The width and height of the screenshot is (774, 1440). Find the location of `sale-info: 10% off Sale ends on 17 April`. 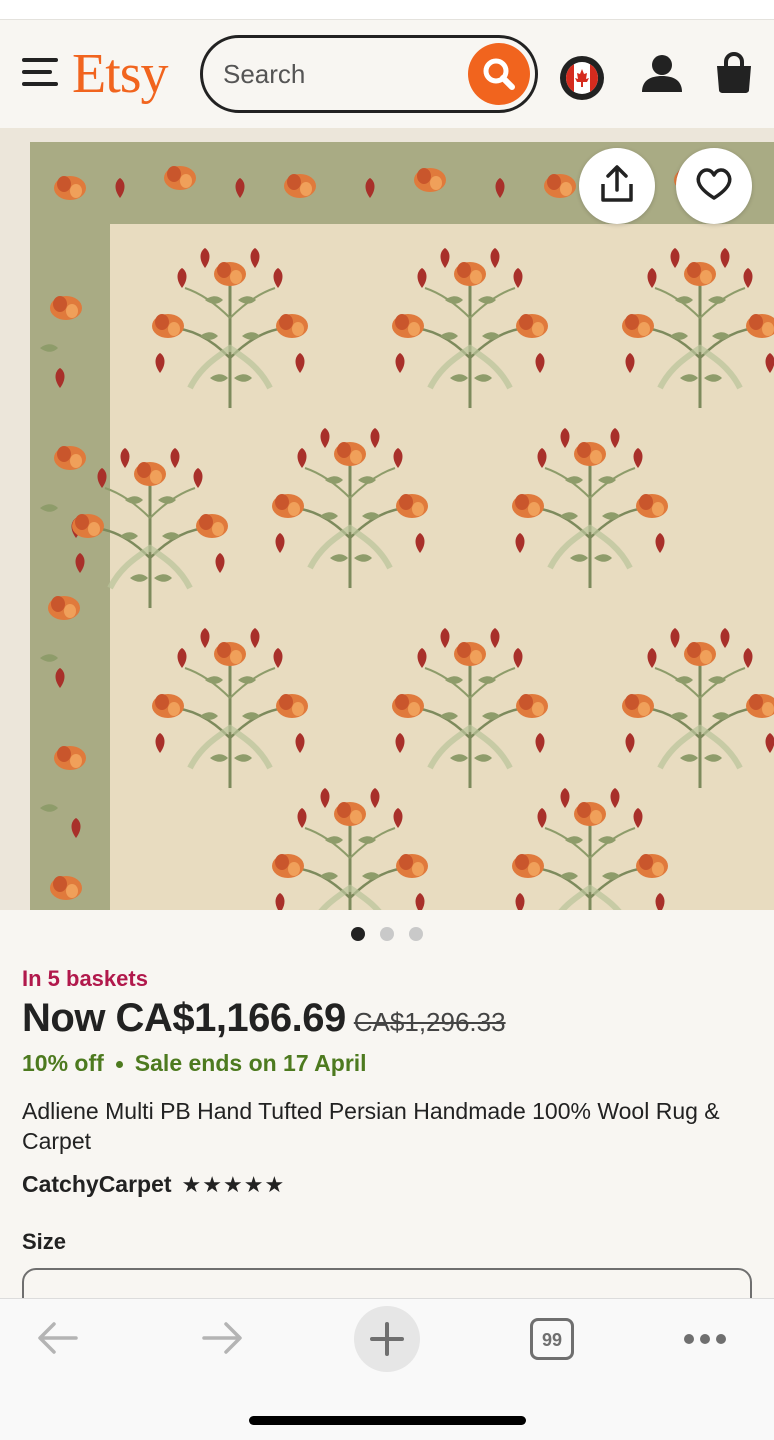

sale-info: 10% off Sale ends on 17 April is located at coordinates (194, 1063).